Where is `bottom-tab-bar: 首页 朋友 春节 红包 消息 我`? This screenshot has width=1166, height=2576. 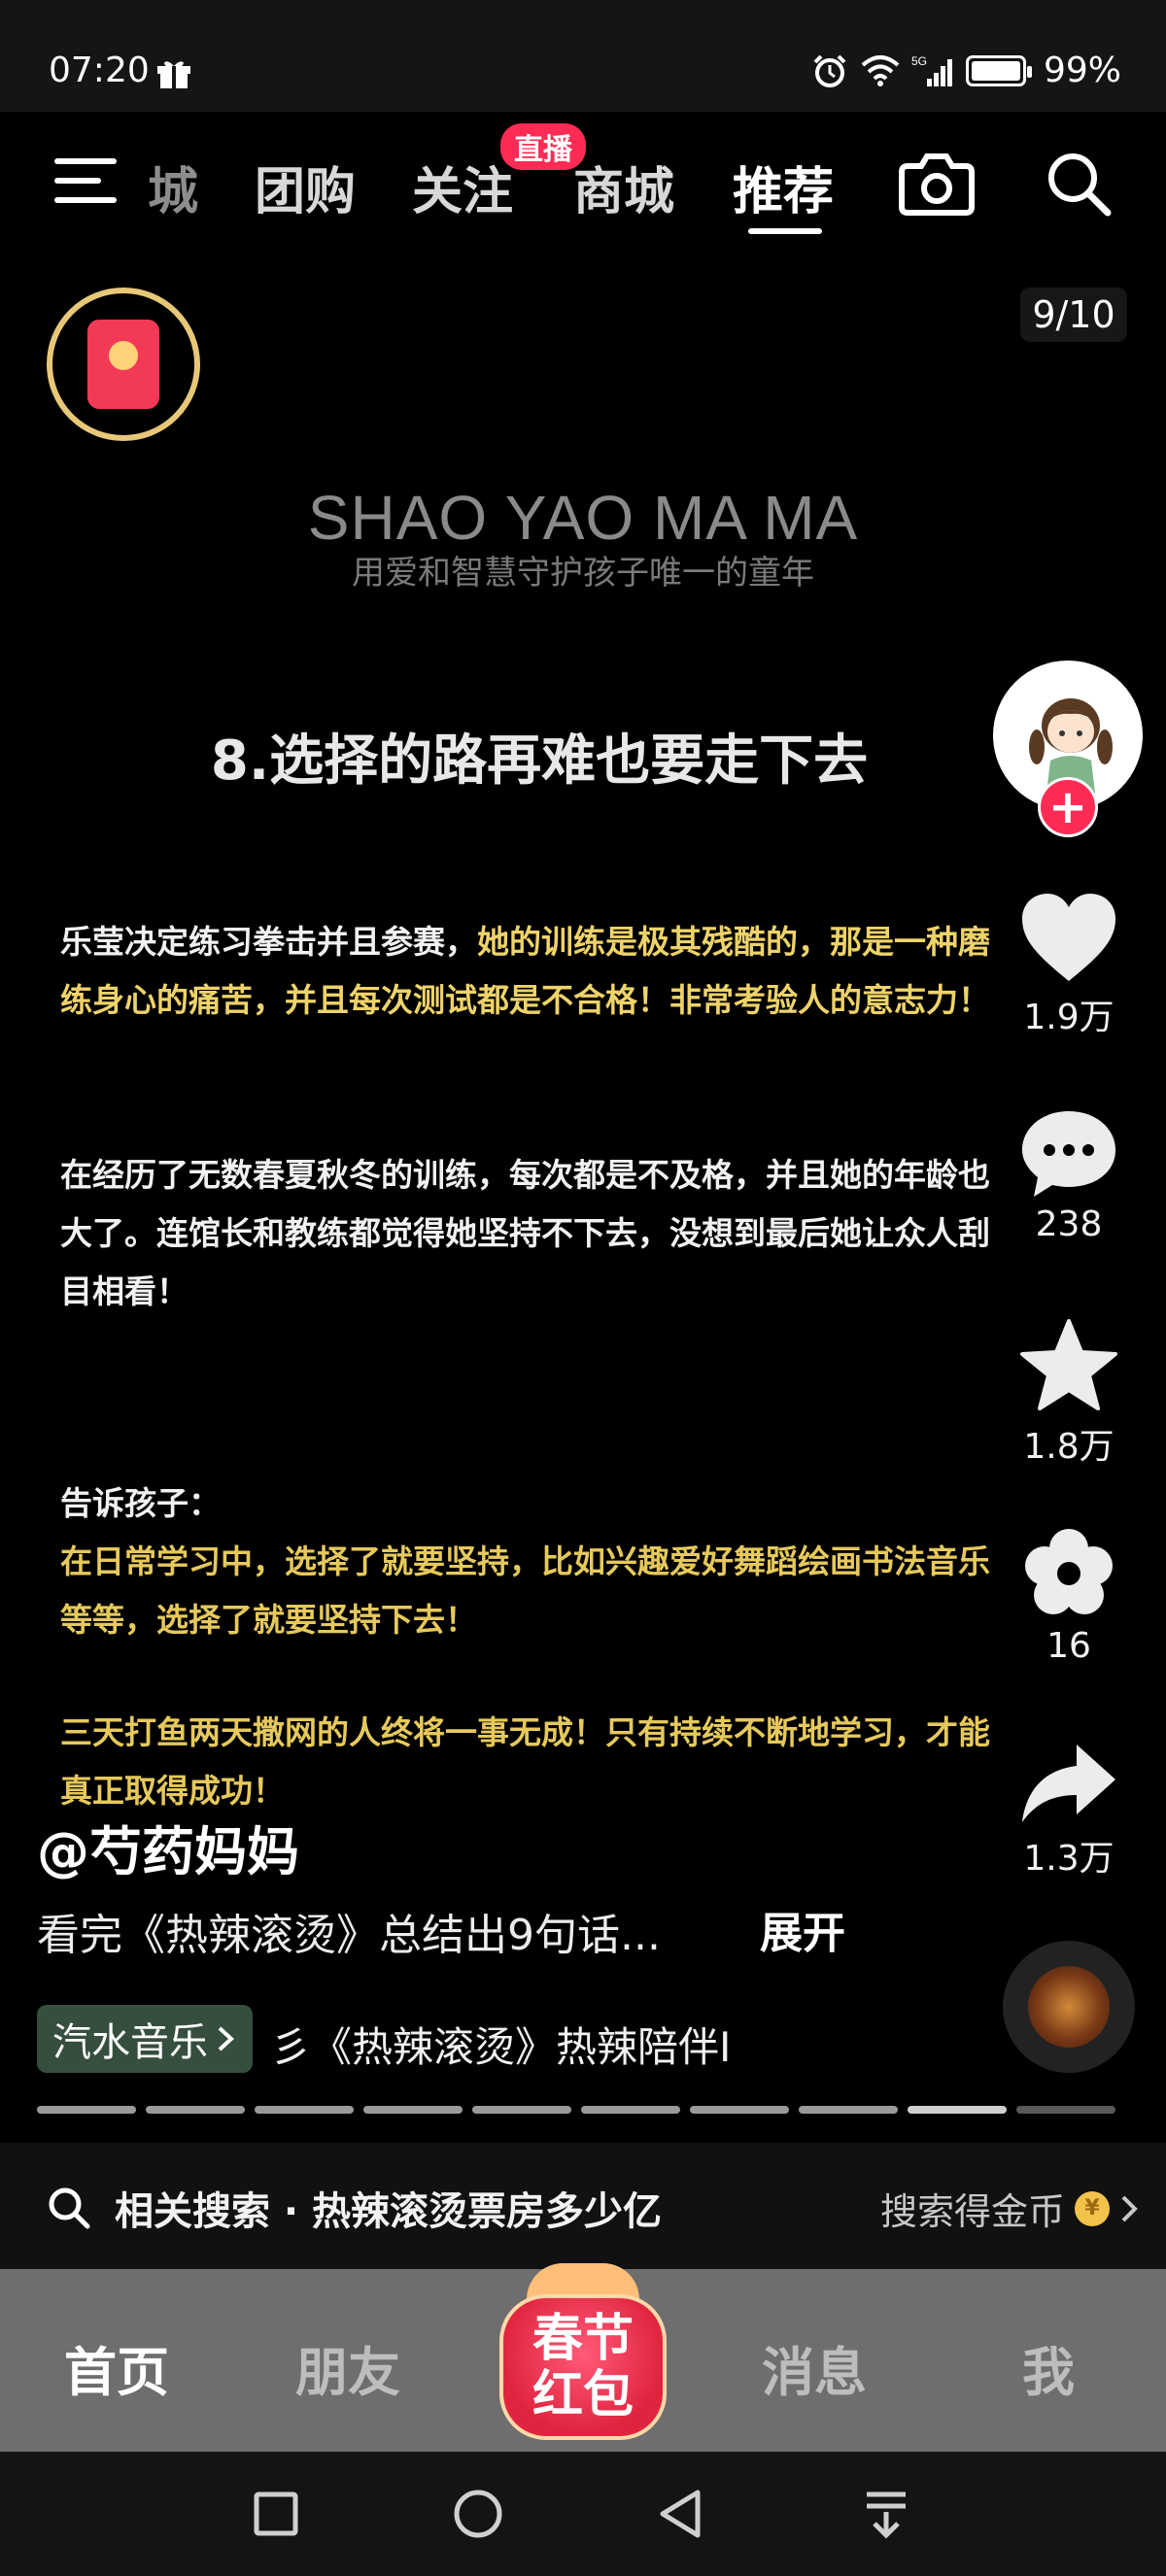 bottom-tab-bar: 首页 朋友 春节 红包 消息 我 is located at coordinates (583, 2357).